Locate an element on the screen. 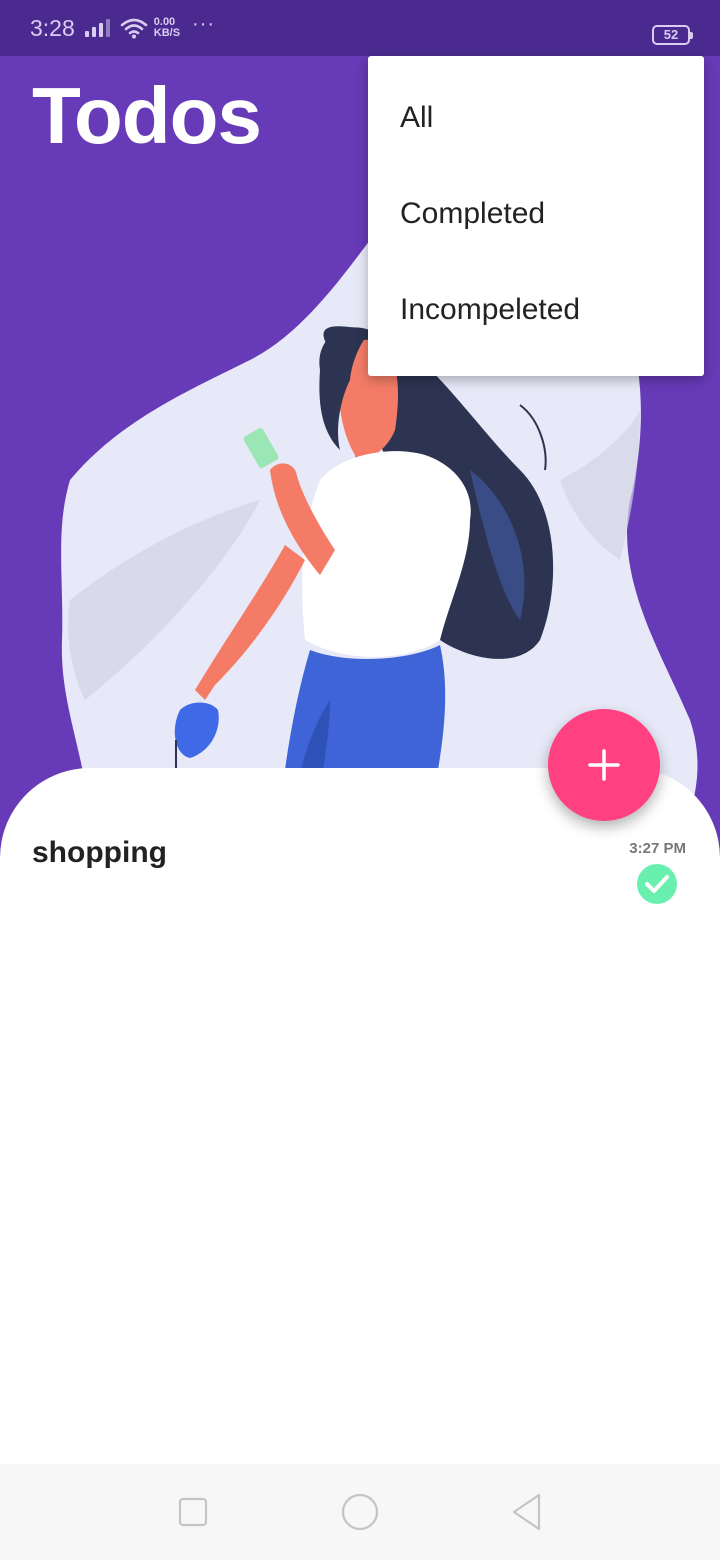  add-todo-button is located at coordinates (604, 765).